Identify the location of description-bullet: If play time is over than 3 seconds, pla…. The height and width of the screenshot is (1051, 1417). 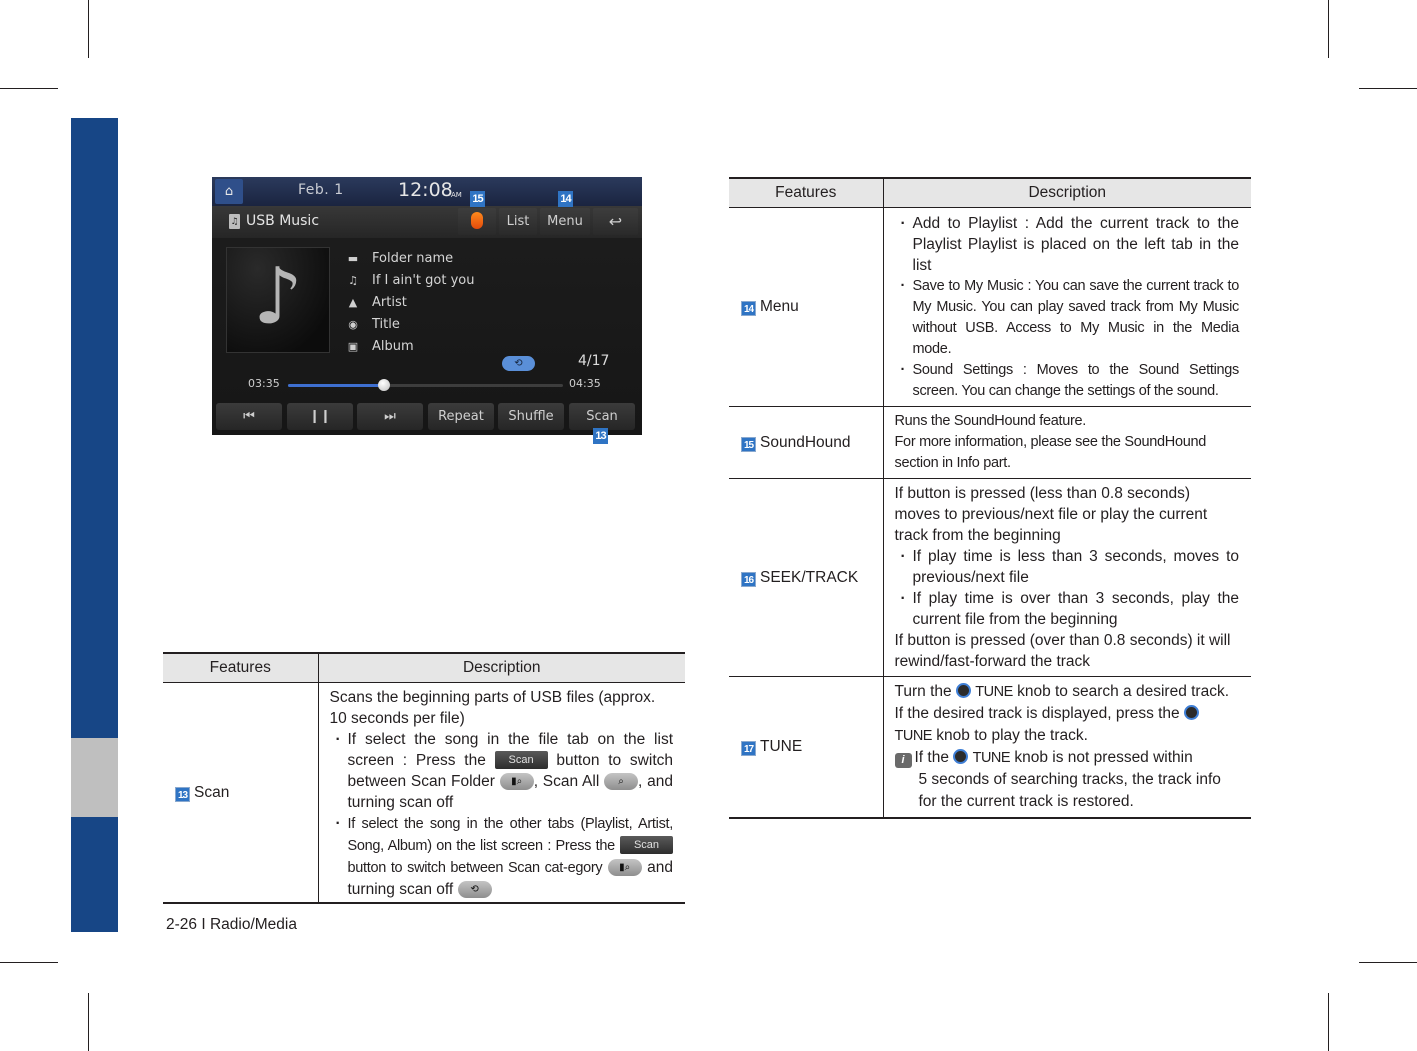
(1067, 609).